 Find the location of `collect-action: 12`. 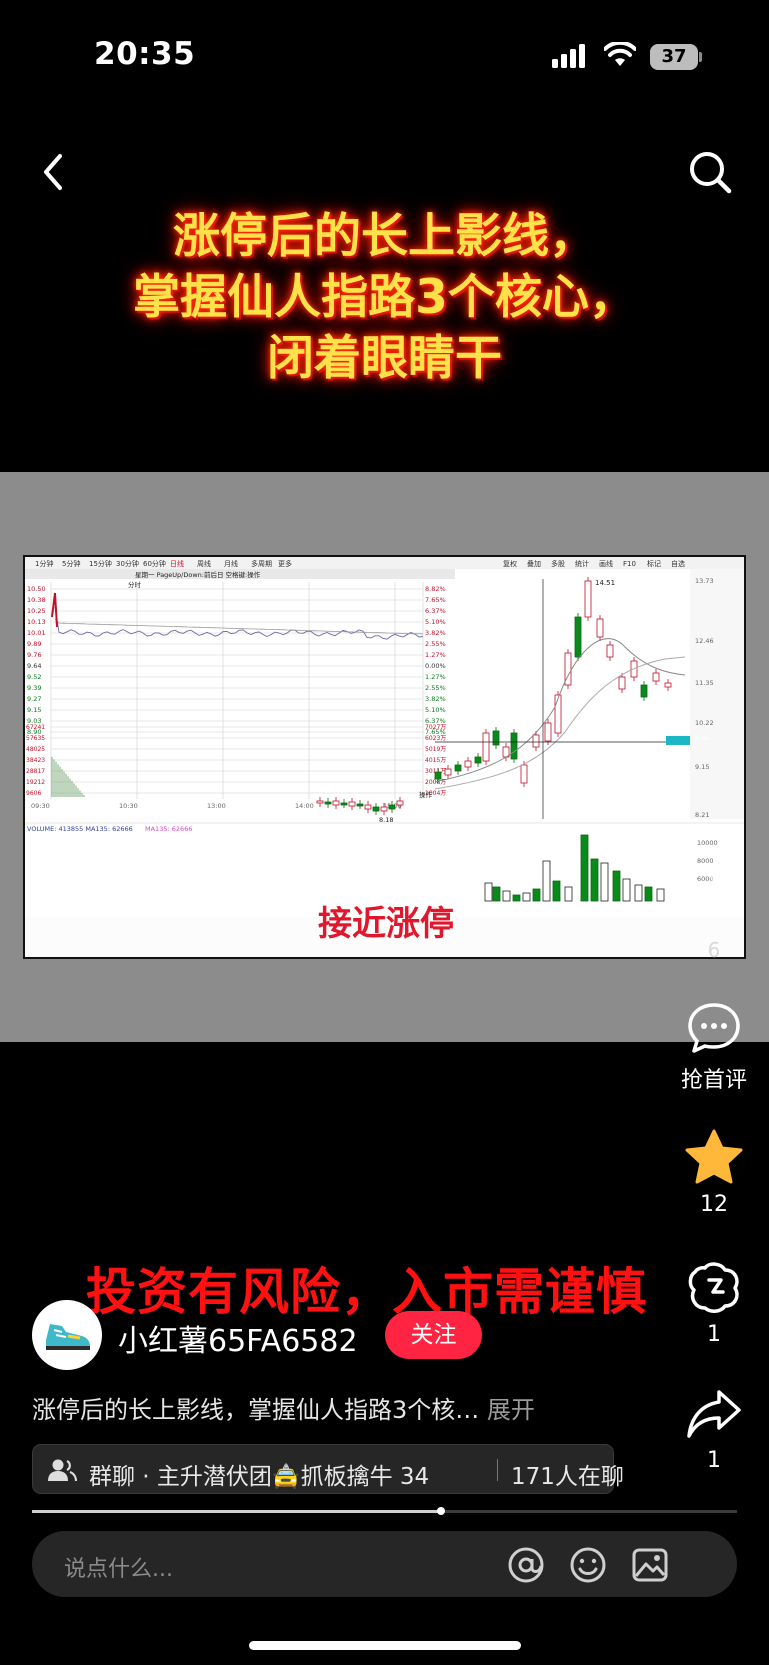

collect-action: 12 is located at coordinates (714, 1172).